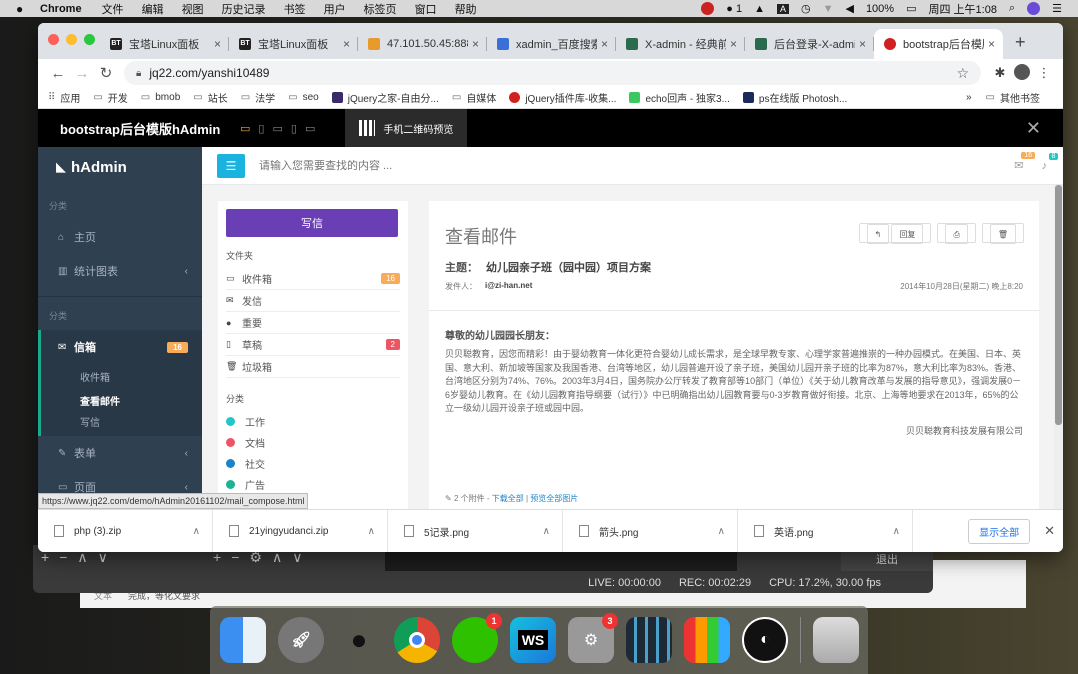 The height and width of the screenshot is (674, 1078). I want to click on bookmark-star-icon: ☆, so click(962, 73).